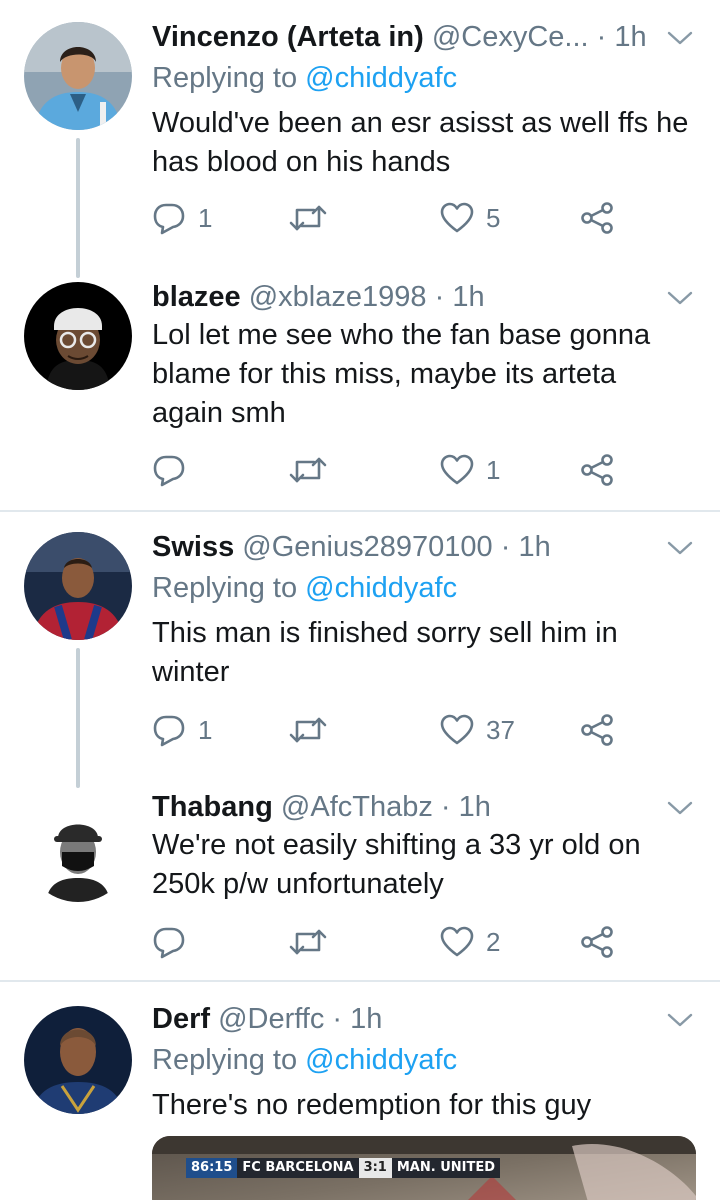  Describe the element at coordinates (392, 470) in the screenshot. I see `action-bar: 1` at that location.